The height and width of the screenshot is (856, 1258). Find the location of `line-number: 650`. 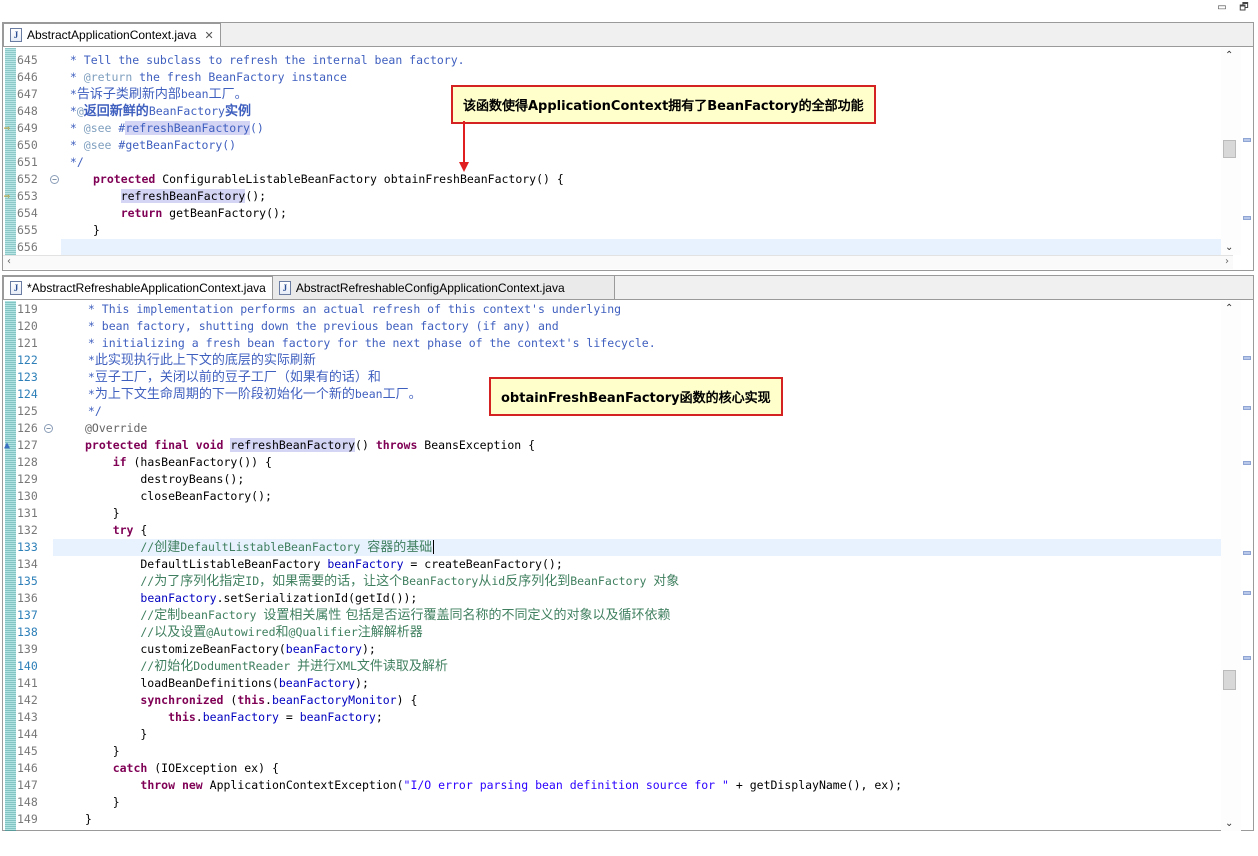

line-number: 650 is located at coordinates (27, 145).